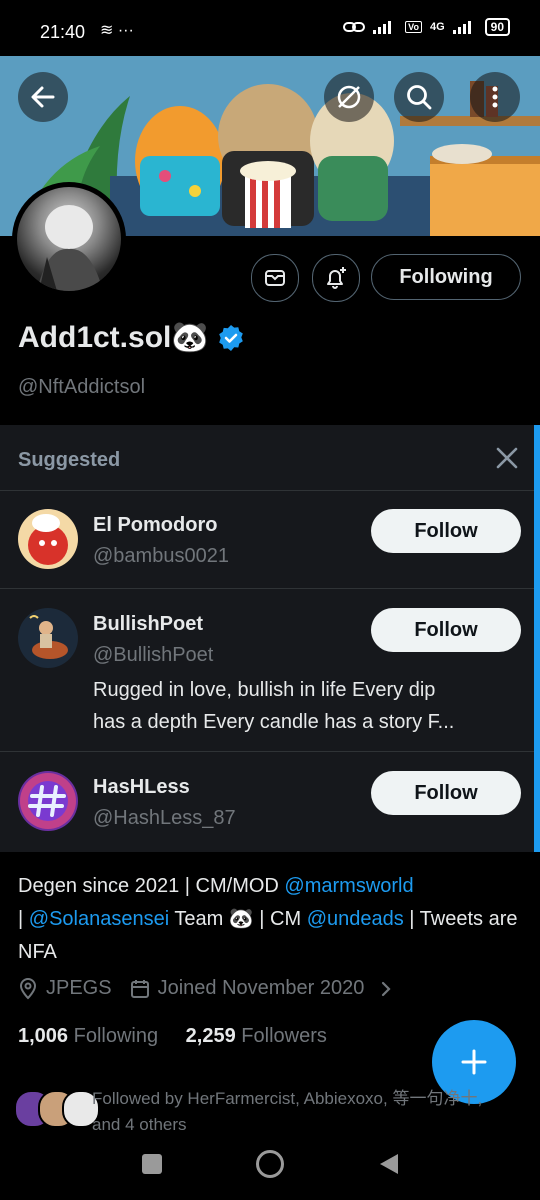 This screenshot has height=1200, width=540. I want to click on plus-icon, so click(474, 1062).